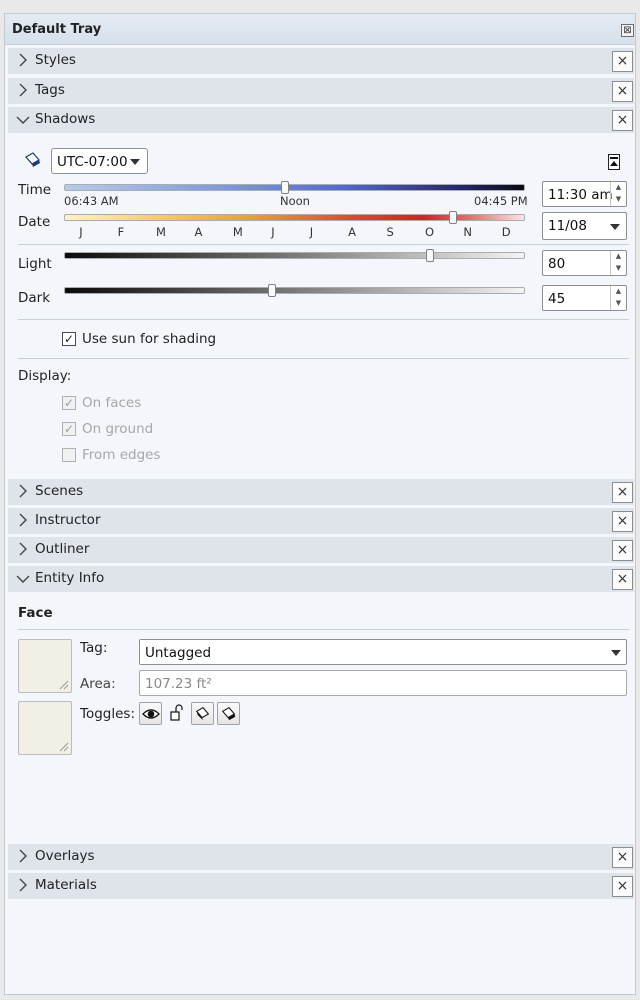 The height and width of the screenshot is (1000, 640). Describe the element at coordinates (430, 255) in the screenshot. I see `light-slider-thumb` at that location.